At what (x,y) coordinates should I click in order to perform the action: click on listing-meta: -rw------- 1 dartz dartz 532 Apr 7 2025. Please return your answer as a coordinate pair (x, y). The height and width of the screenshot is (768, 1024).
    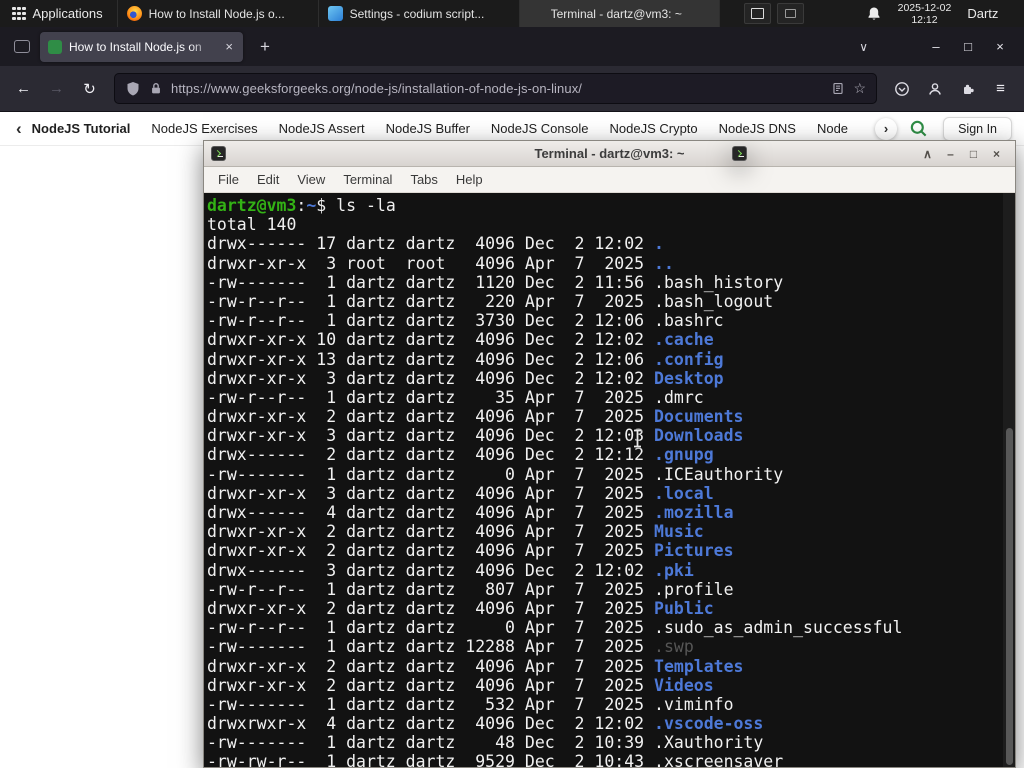
    Looking at the image, I should click on (431, 704).